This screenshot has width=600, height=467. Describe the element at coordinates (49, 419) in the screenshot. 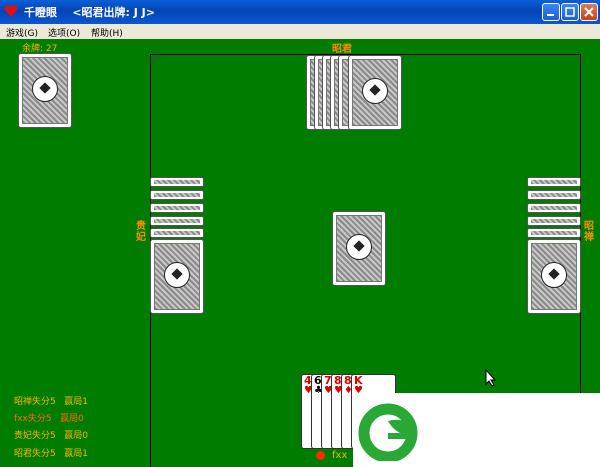

I see `score-line: fxx失分5 赢局0` at that location.